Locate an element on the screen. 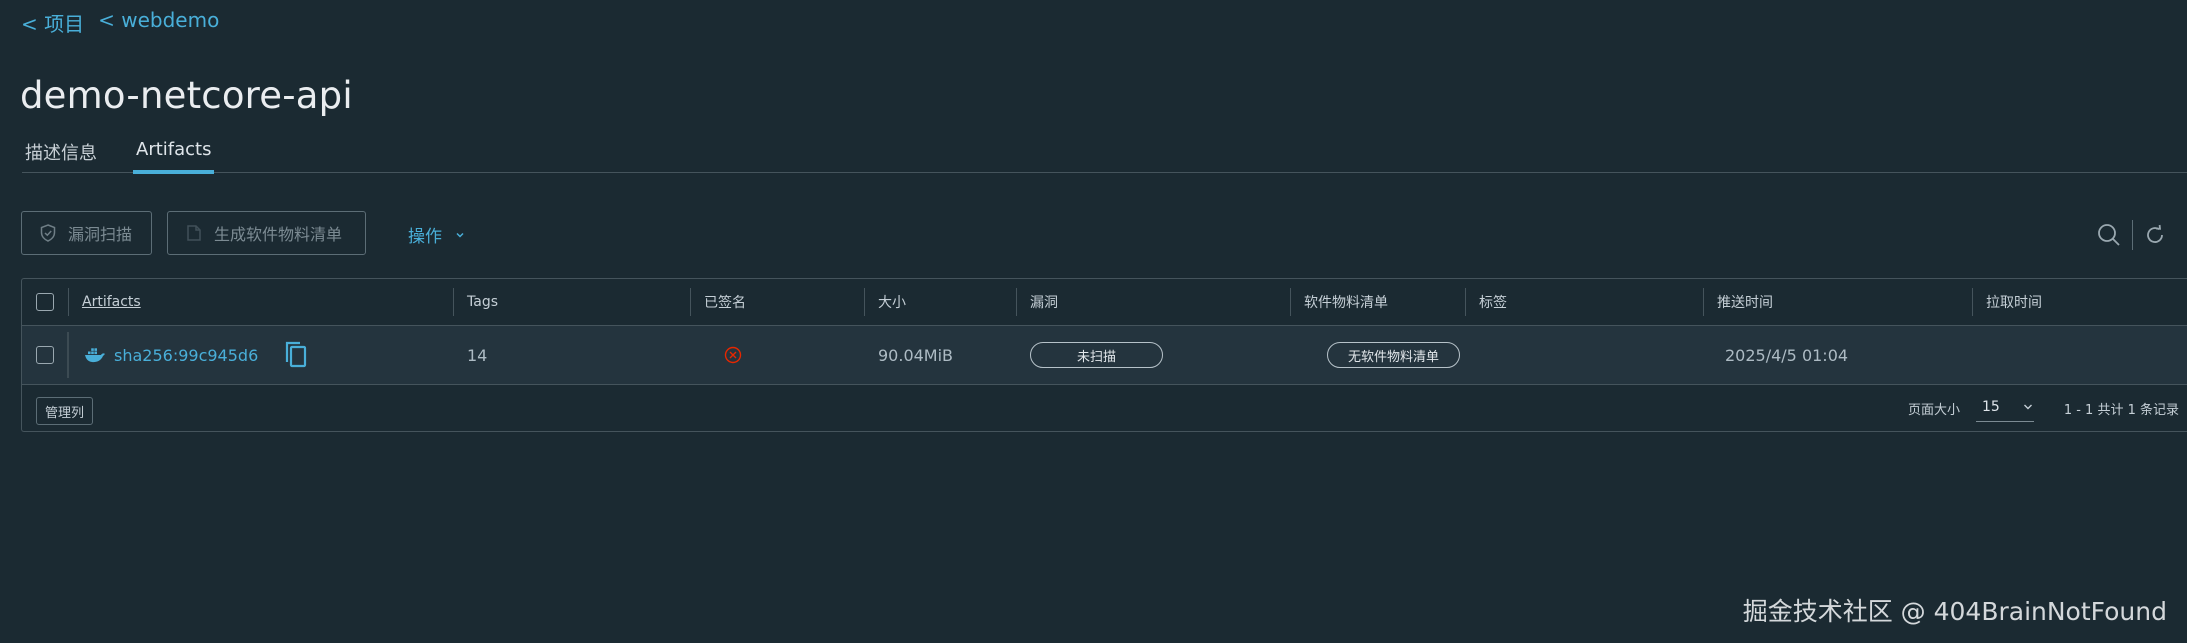 The image size is (2187, 643). select-all-checkbox is located at coordinates (45, 302).